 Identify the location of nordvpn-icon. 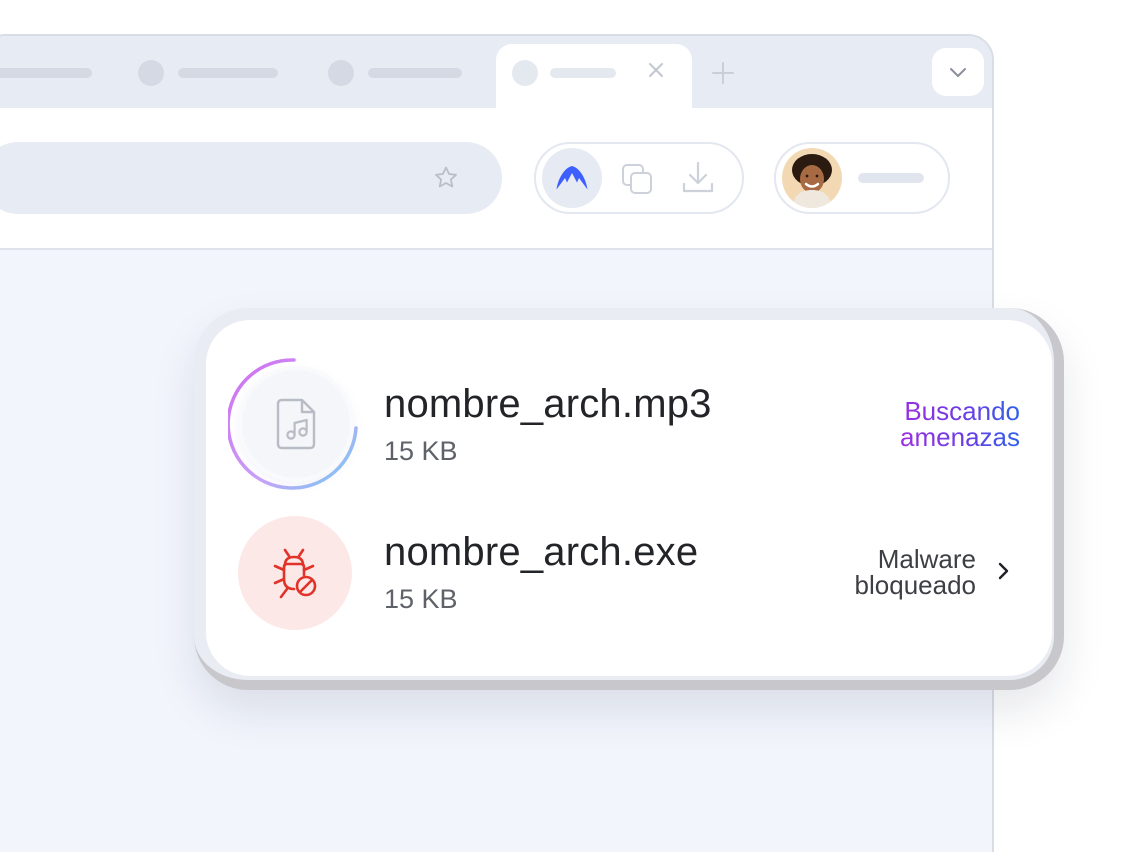
(572, 178).